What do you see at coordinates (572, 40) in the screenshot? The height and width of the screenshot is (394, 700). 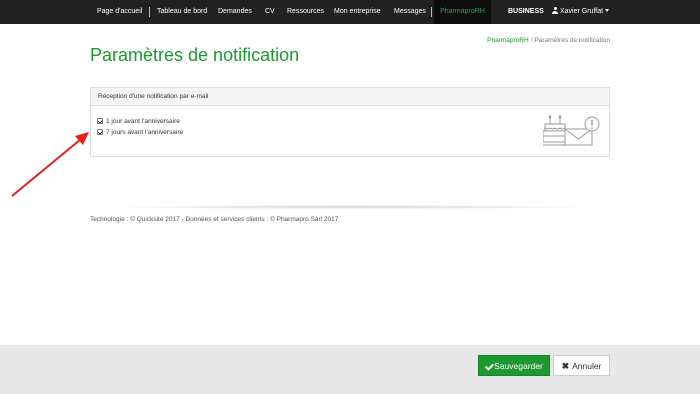 I see `breadcrumb-current: Paramètres de notification` at bounding box center [572, 40].